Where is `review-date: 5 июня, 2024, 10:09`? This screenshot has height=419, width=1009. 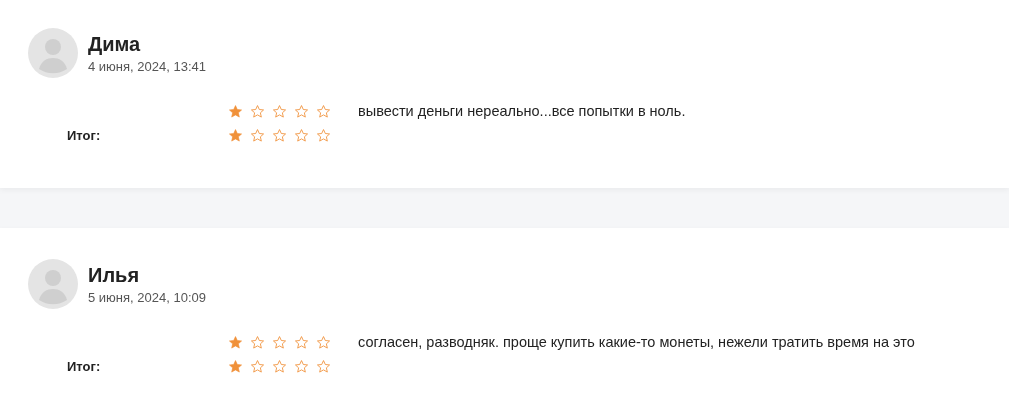 review-date: 5 июня, 2024, 10:09 is located at coordinates (147, 297).